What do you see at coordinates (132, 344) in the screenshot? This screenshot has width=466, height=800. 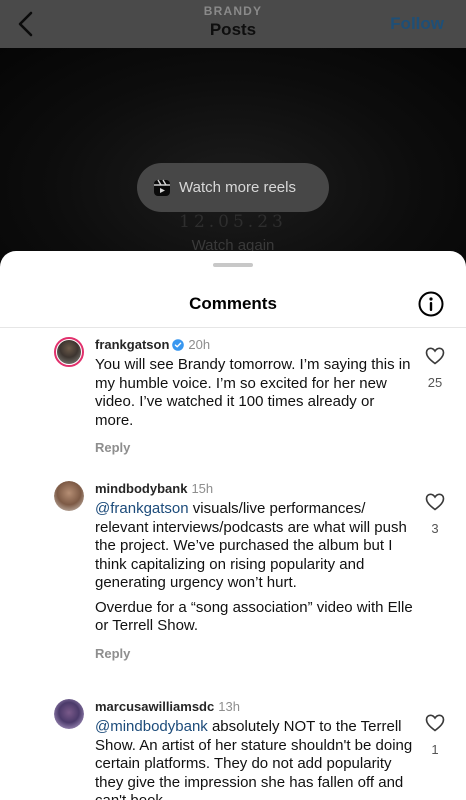 I see `comment-username: frankgatson` at bounding box center [132, 344].